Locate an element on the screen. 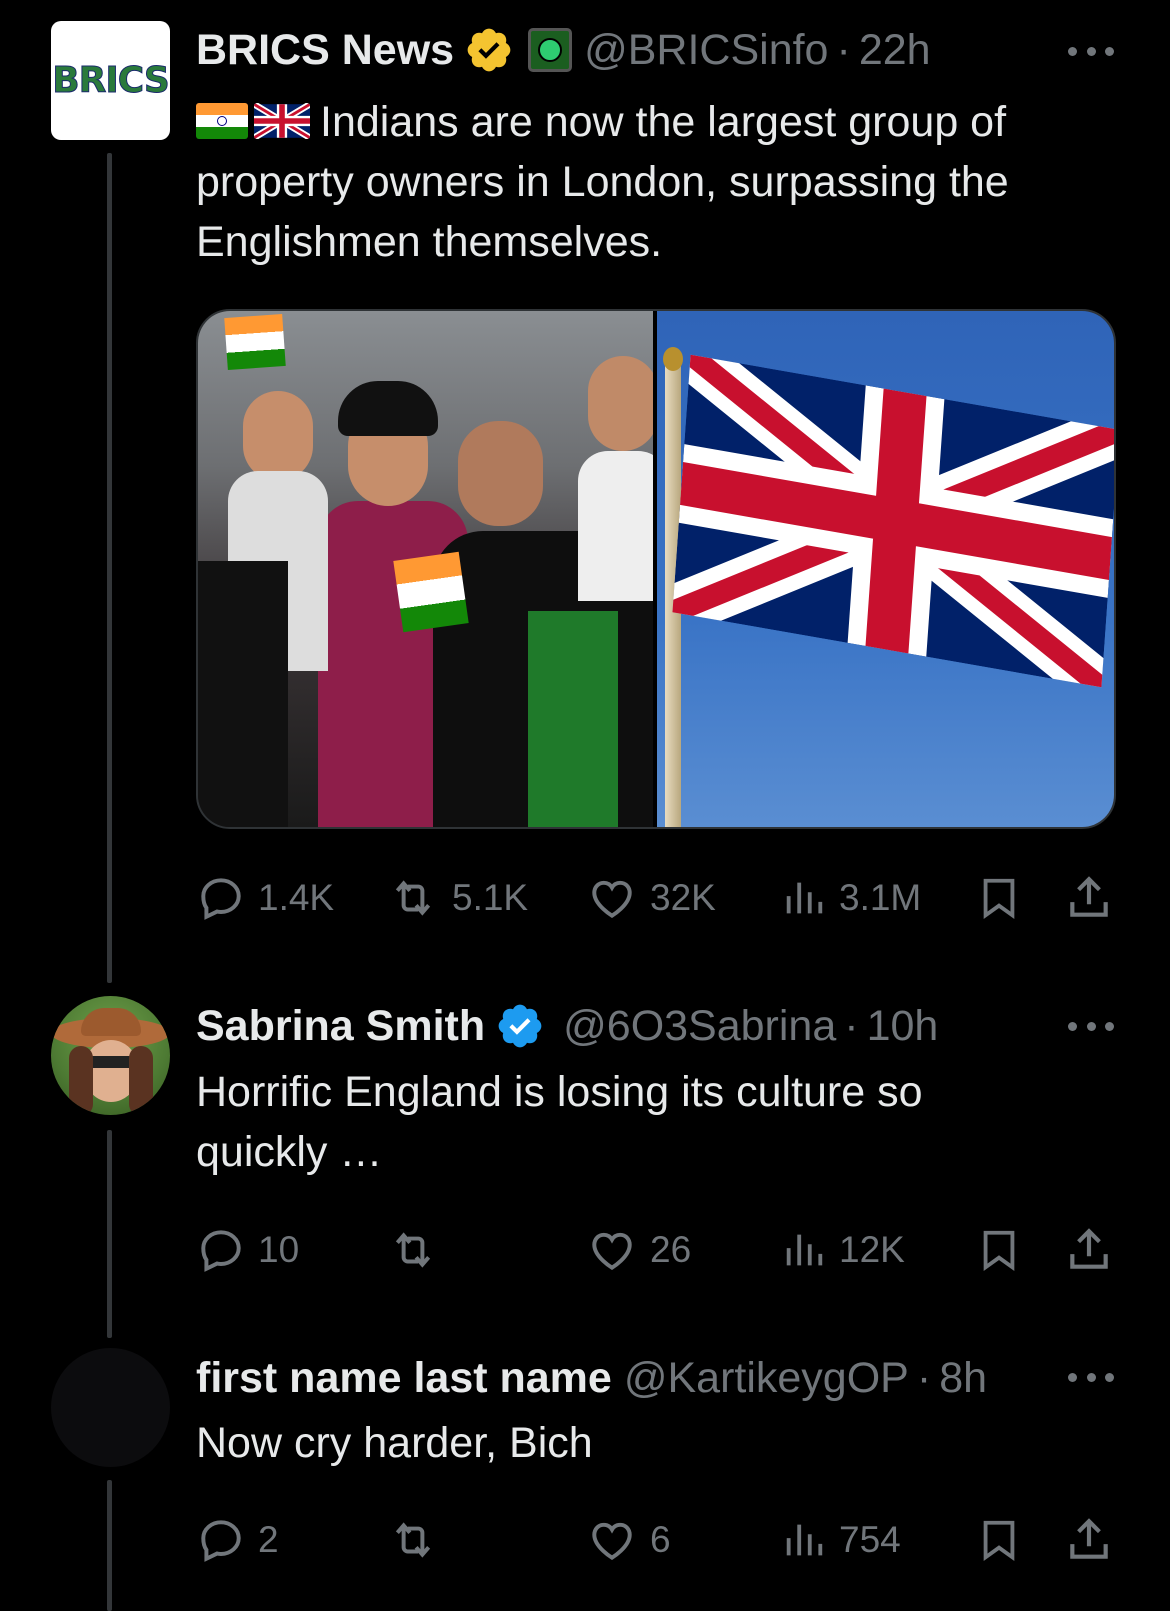  tweet-actions: 10 26 12K is located at coordinates (656, 1250).